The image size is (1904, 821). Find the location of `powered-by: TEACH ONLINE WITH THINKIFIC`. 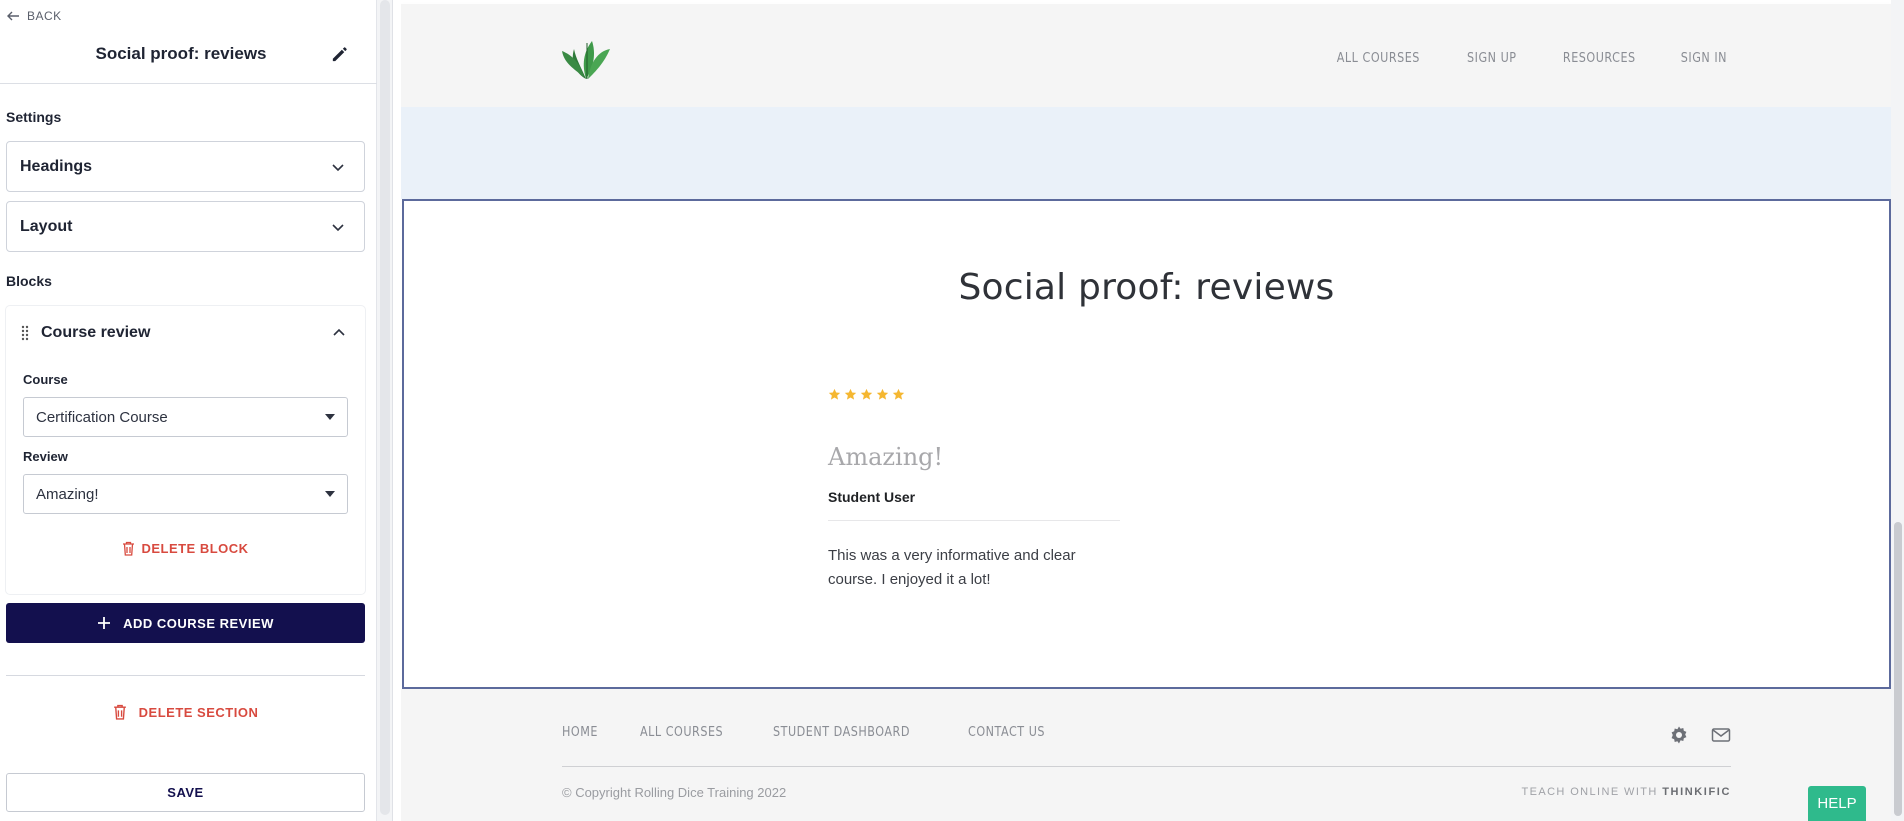

powered-by: TEACH ONLINE WITH THINKIFIC is located at coordinates (1626, 792).